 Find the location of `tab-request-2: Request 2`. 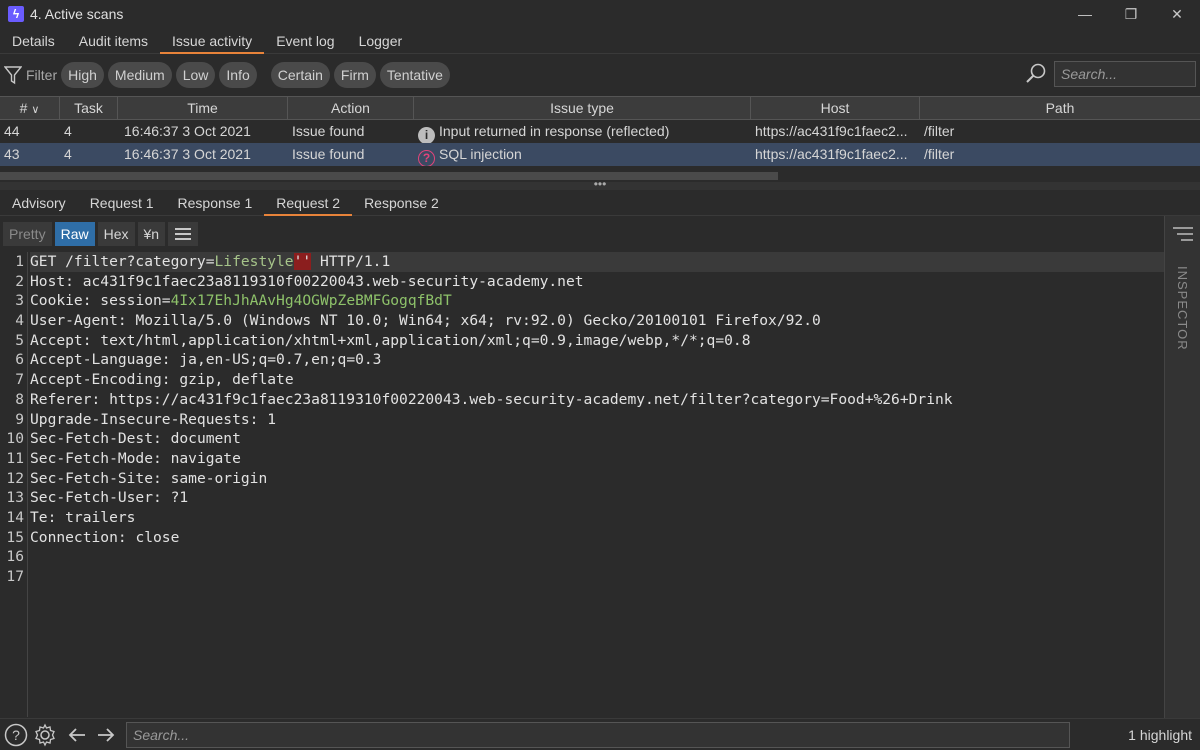

tab-request-2: Request 2 is located at coordinates (308, 203).